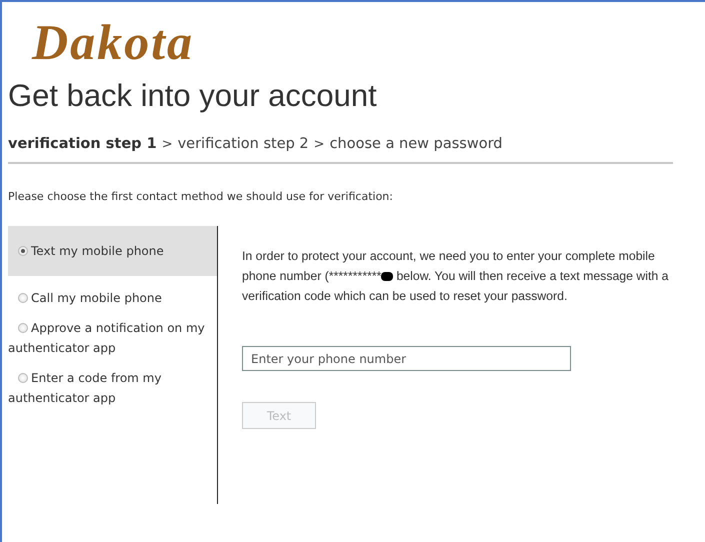 The width and height of the screenshot is (705, 542). I want to click on instruction-text: Please choose the first contact method we should use for verification:, so click(200, 196).